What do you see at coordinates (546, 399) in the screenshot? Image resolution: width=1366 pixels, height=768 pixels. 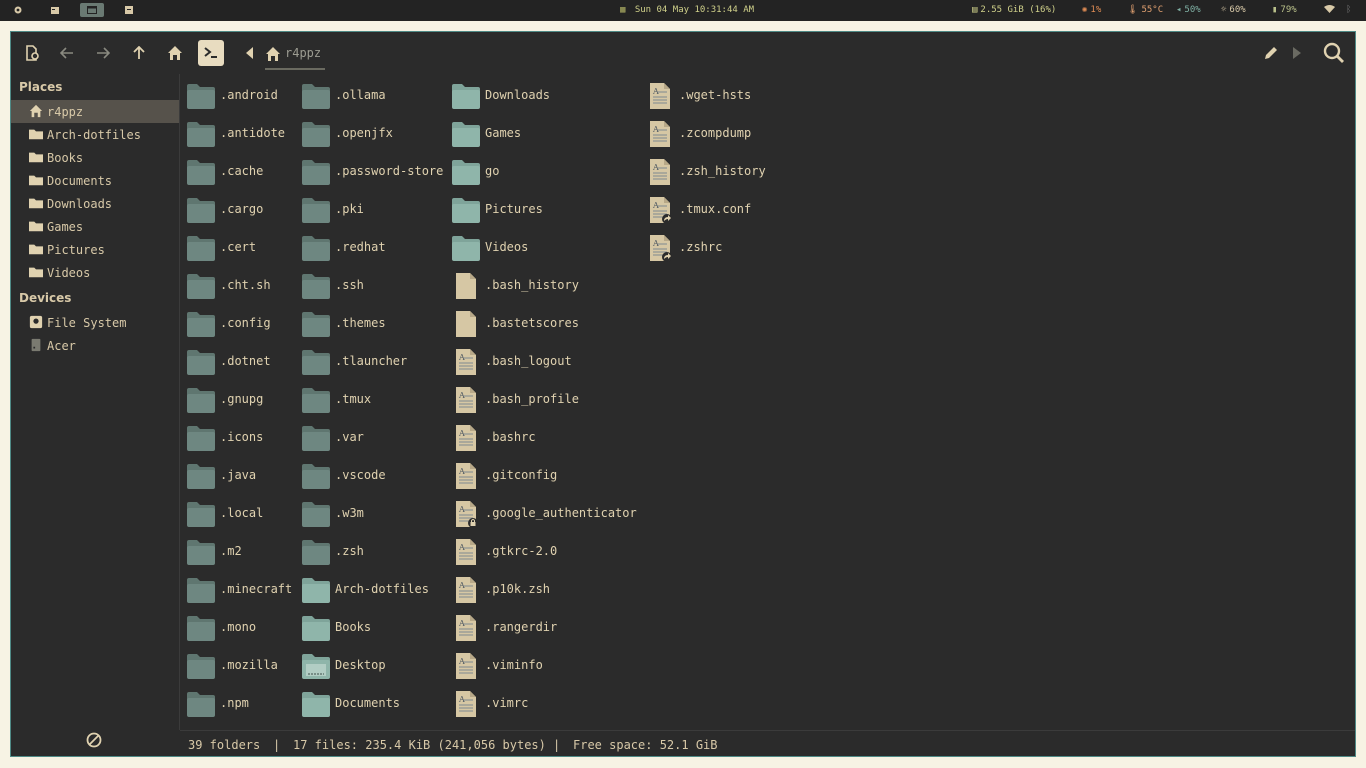 I see `file-item: A .bash_profile` at bounding box center [546, 399].